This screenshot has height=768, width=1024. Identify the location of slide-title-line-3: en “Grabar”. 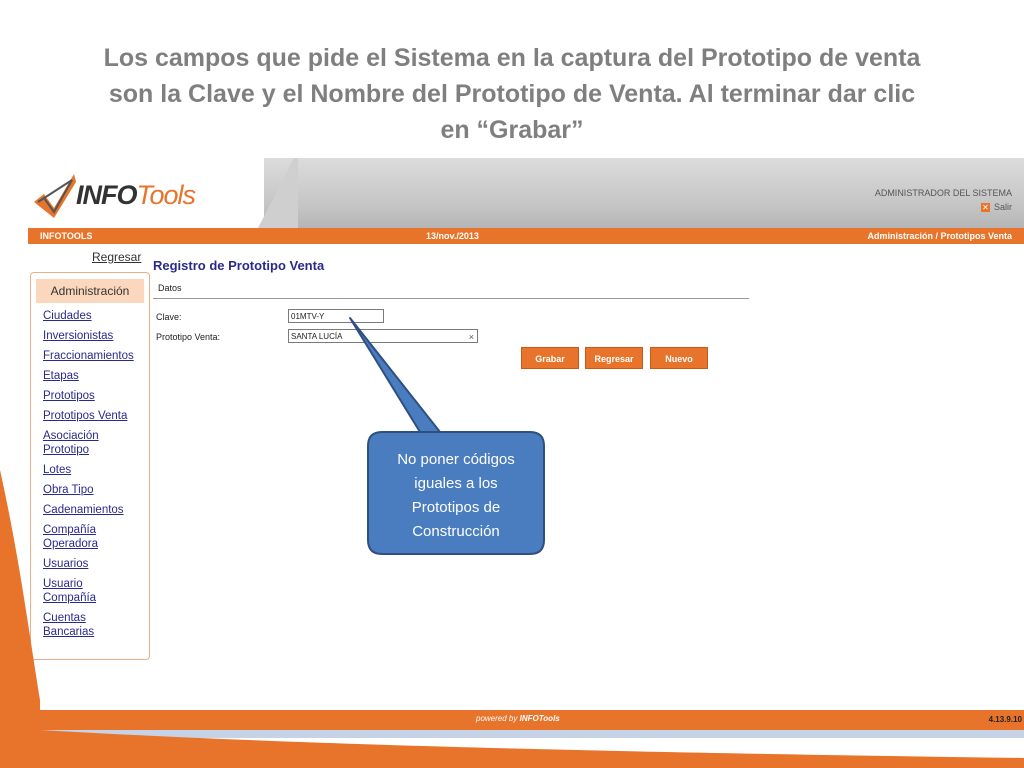
(512, 130).